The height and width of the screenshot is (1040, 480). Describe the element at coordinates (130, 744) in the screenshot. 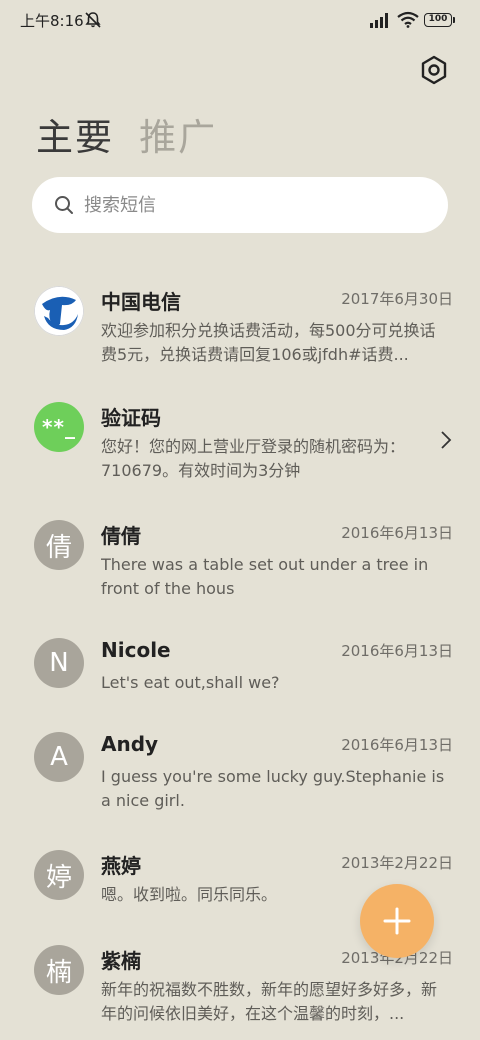

I see `contact-name: Andy` at that location.